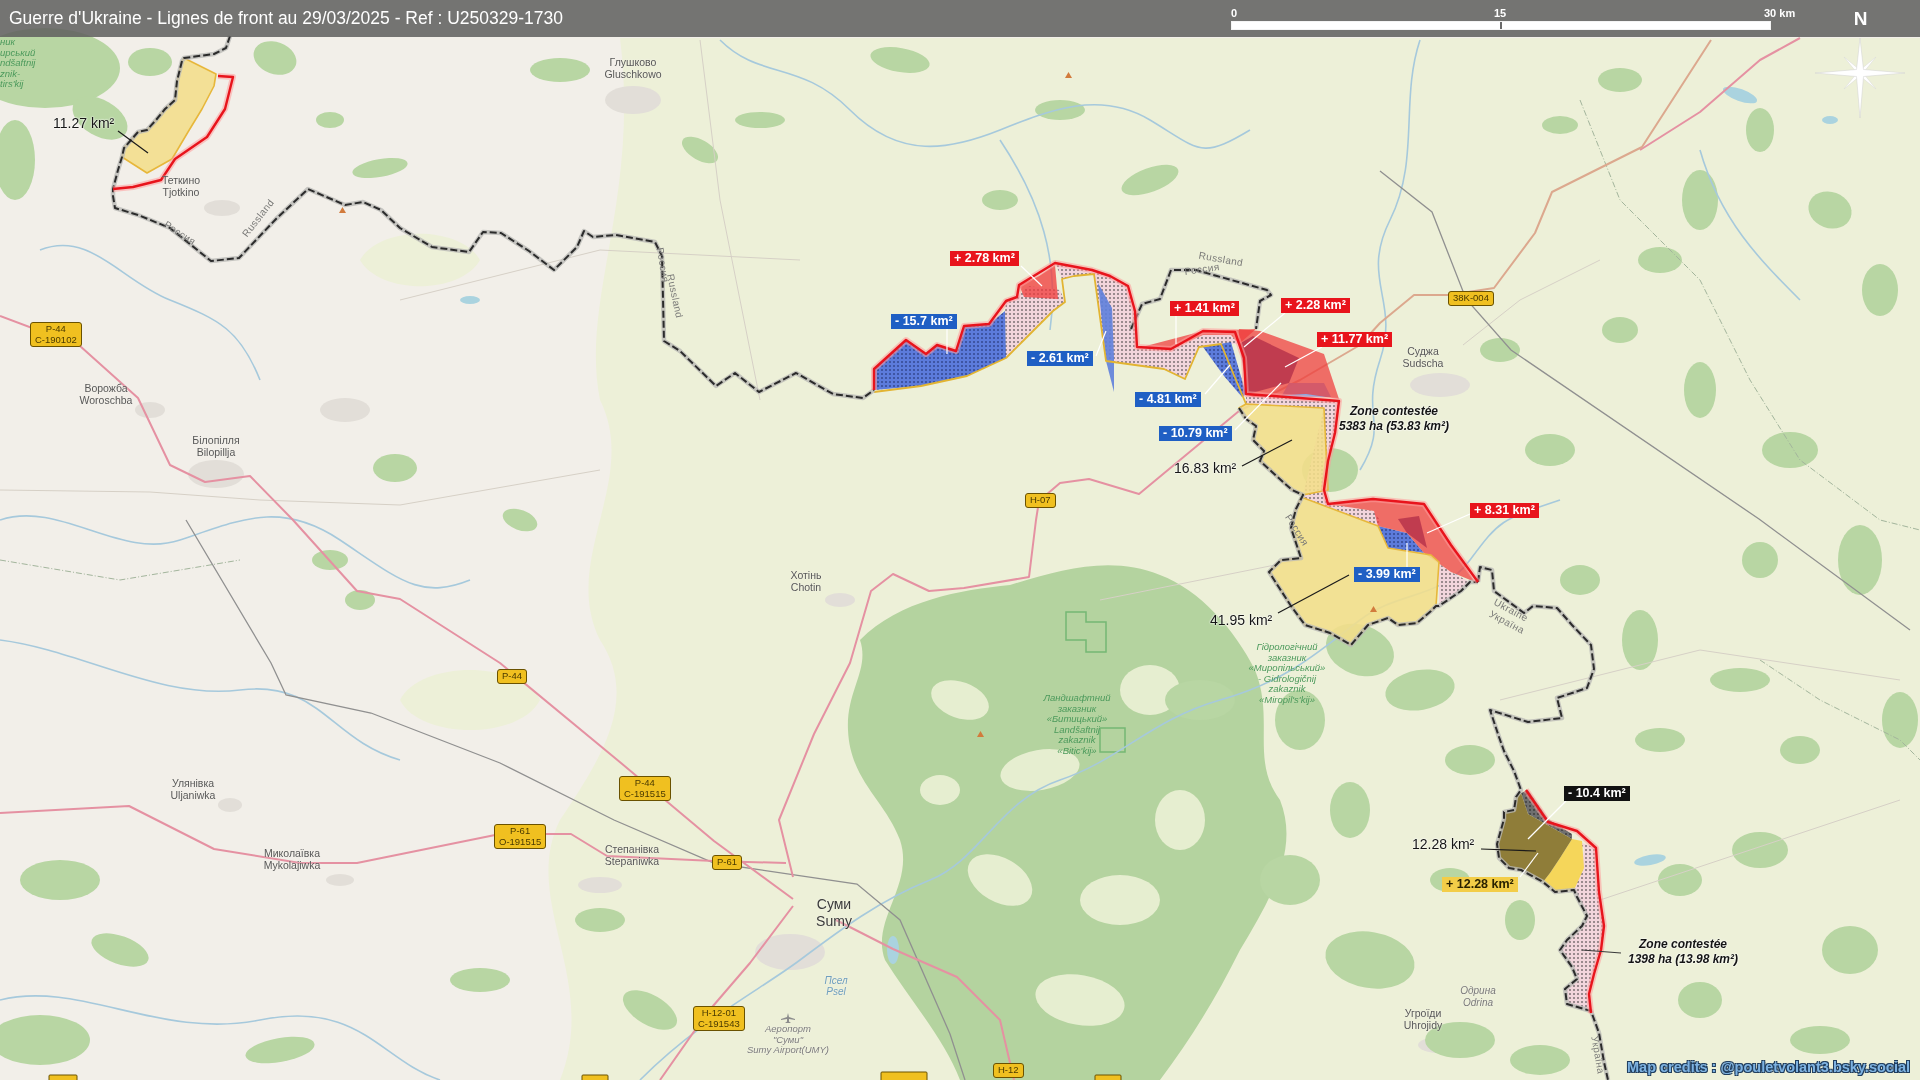  What do you see at coordinates (1480, 884) in the screenshot?
I see `area-change-tag: + 12.28 km²` at bounding box center [1480, 884].